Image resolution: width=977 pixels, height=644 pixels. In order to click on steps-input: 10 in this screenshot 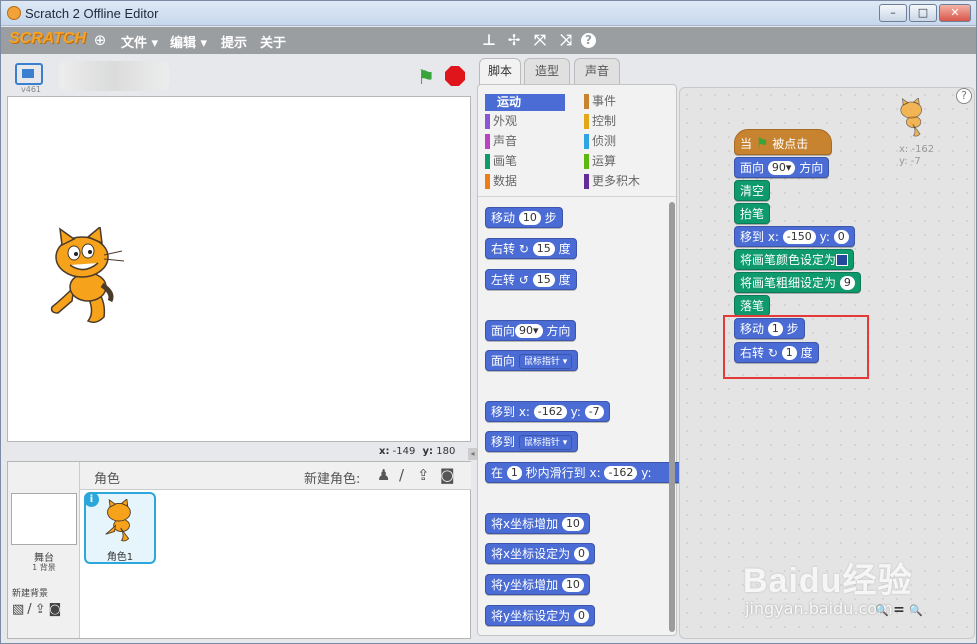, I will do `click(529, 218)`.